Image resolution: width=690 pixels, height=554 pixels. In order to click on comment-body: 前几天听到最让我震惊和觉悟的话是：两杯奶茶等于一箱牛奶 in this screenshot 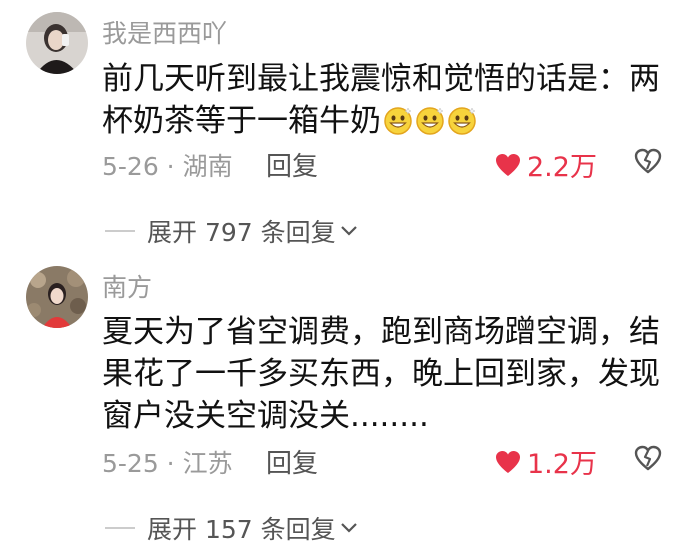, I will do `click(381, 100)`.